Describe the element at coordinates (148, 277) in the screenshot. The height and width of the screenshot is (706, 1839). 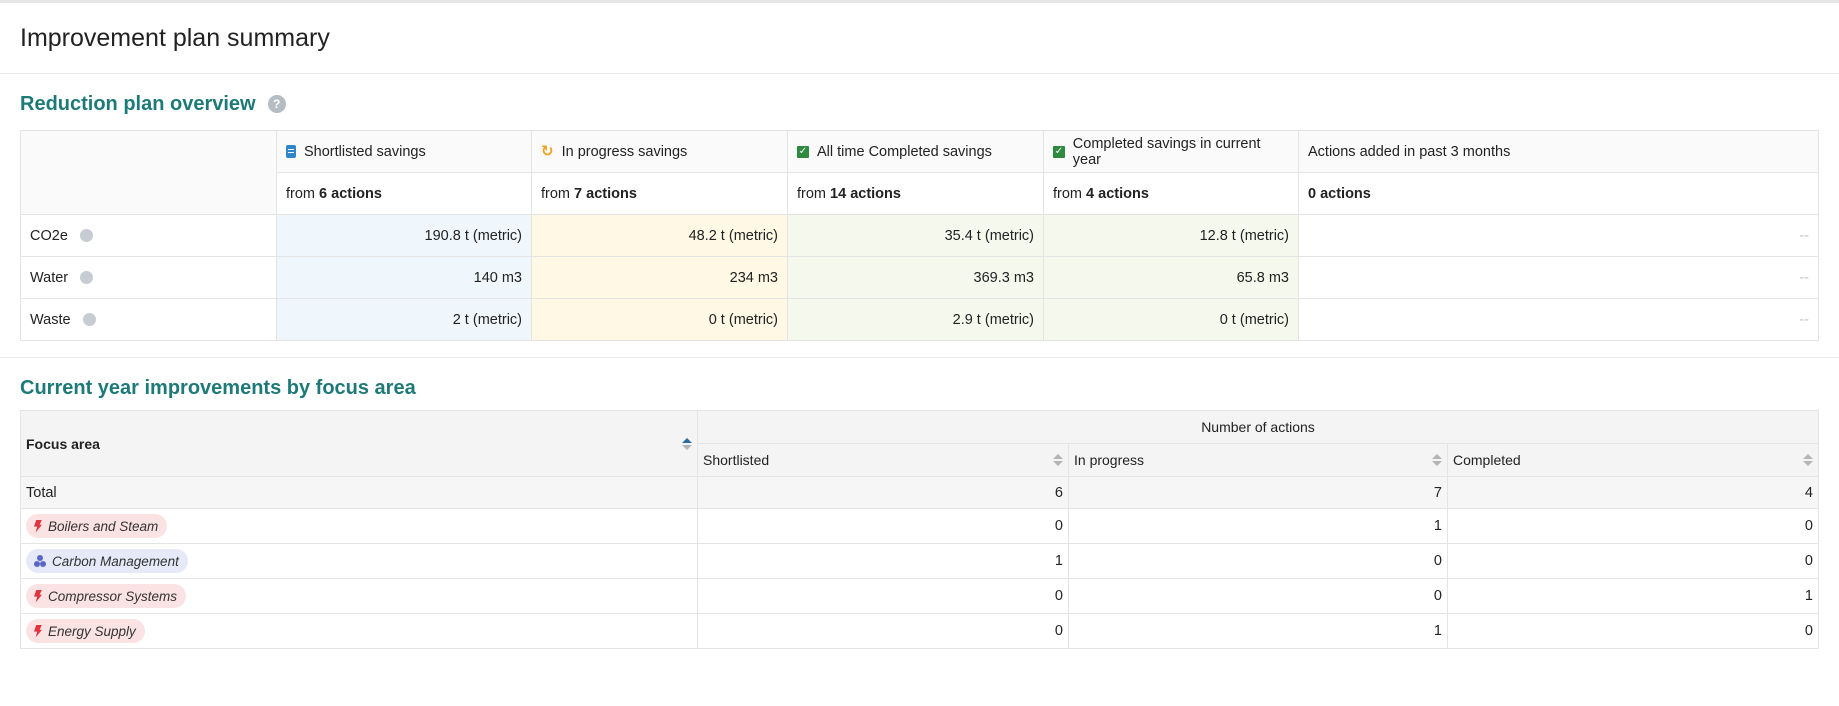
I see `row-label-water: Water` at that location.